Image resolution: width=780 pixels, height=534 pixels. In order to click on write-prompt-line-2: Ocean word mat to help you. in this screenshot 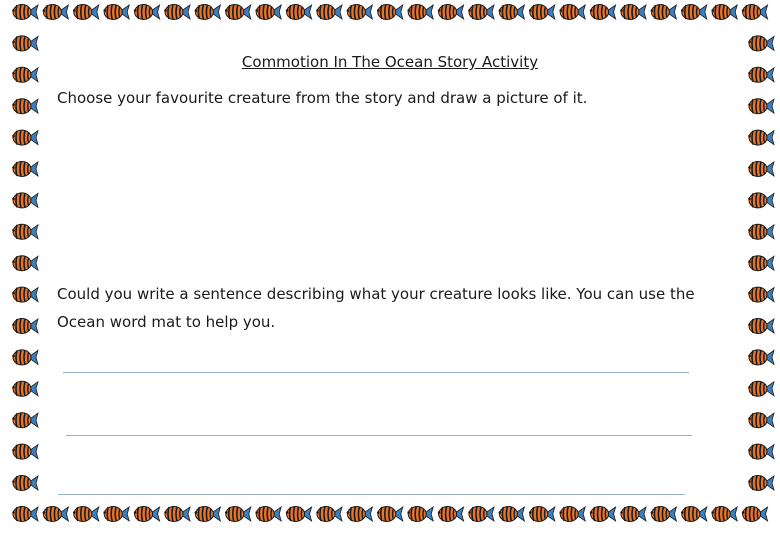, I will do `click(166, 322)`.